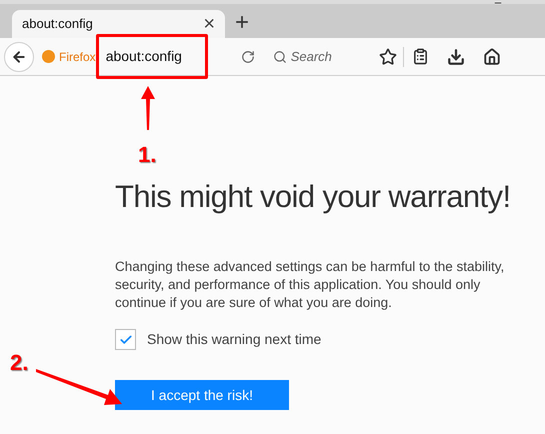 Image resolution: width=545 pixels, height=434 pixels. Describe the element at coordinates (234, 339) in the screenshot. I see `checkbox-label: Show this warning next time` at that location.